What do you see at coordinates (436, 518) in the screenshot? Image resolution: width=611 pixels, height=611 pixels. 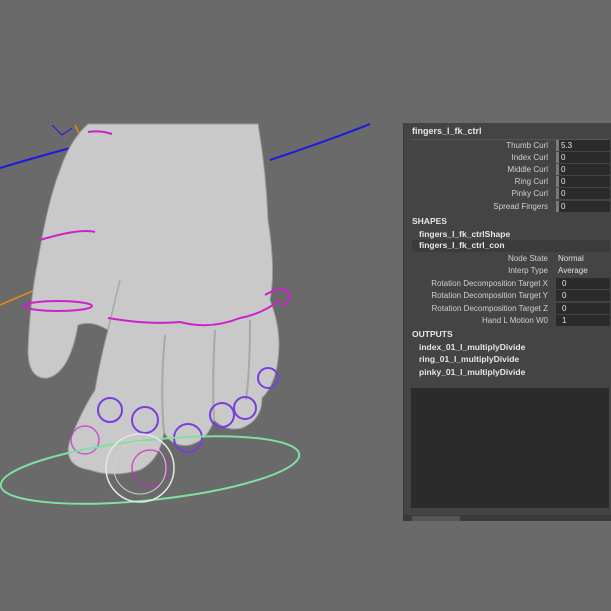 I see `panel-tab` at bounding box center [436, 518].